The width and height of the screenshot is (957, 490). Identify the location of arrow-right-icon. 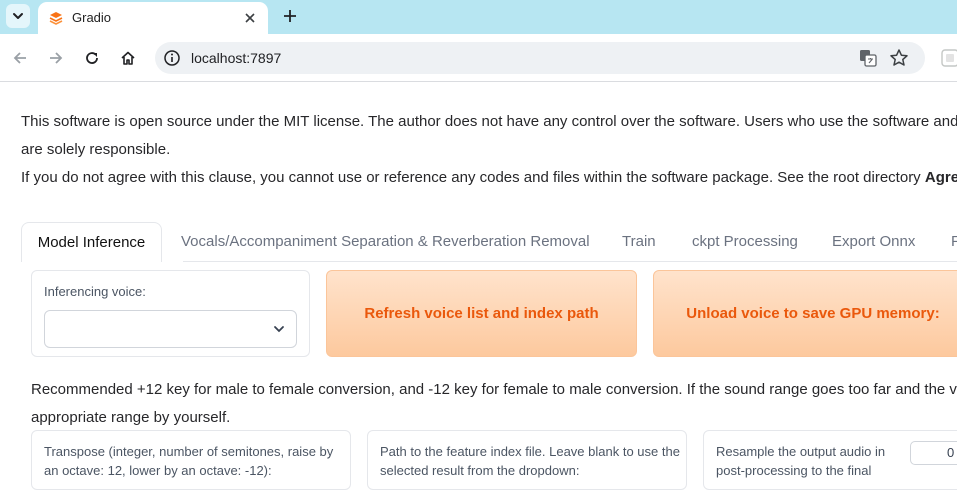
(56, 58).